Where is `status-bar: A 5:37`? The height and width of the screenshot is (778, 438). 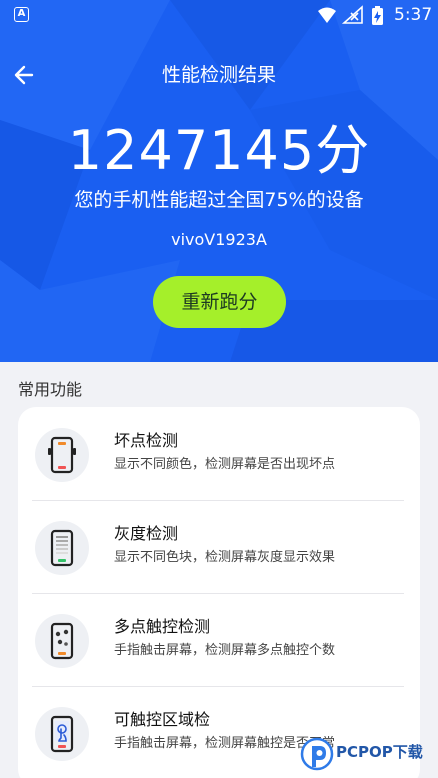 status-bar: A 5:37 is located at coordinates (219, 16).